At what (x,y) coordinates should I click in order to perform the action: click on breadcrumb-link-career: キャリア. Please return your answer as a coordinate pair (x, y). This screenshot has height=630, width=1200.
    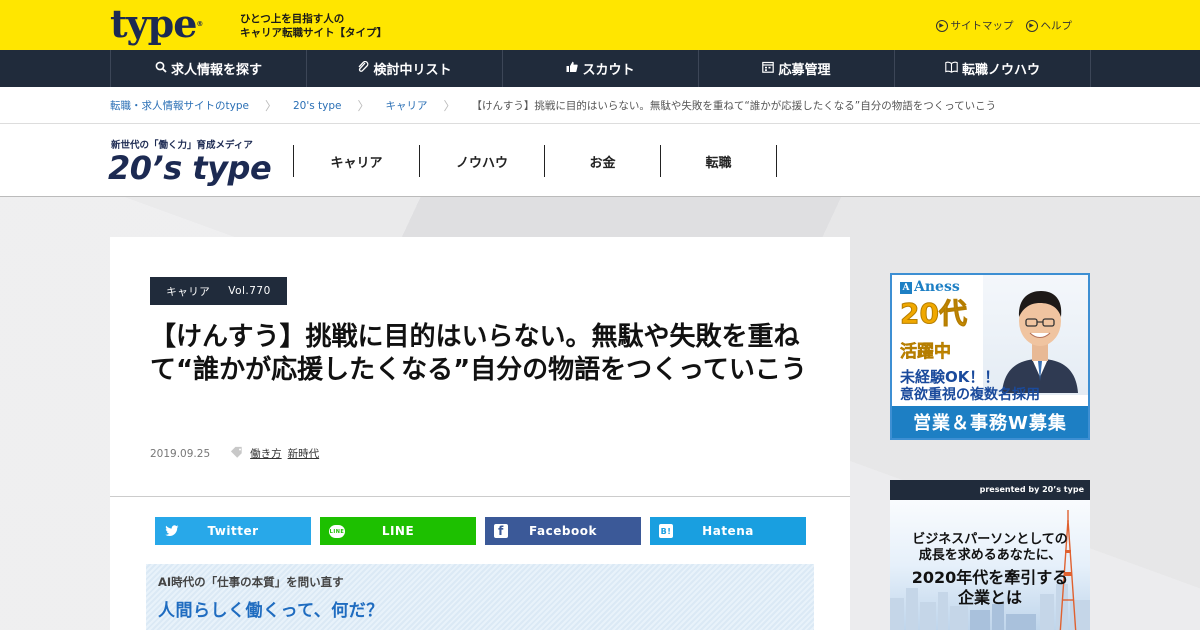
    Looking at the image, I should click on (407, 105).